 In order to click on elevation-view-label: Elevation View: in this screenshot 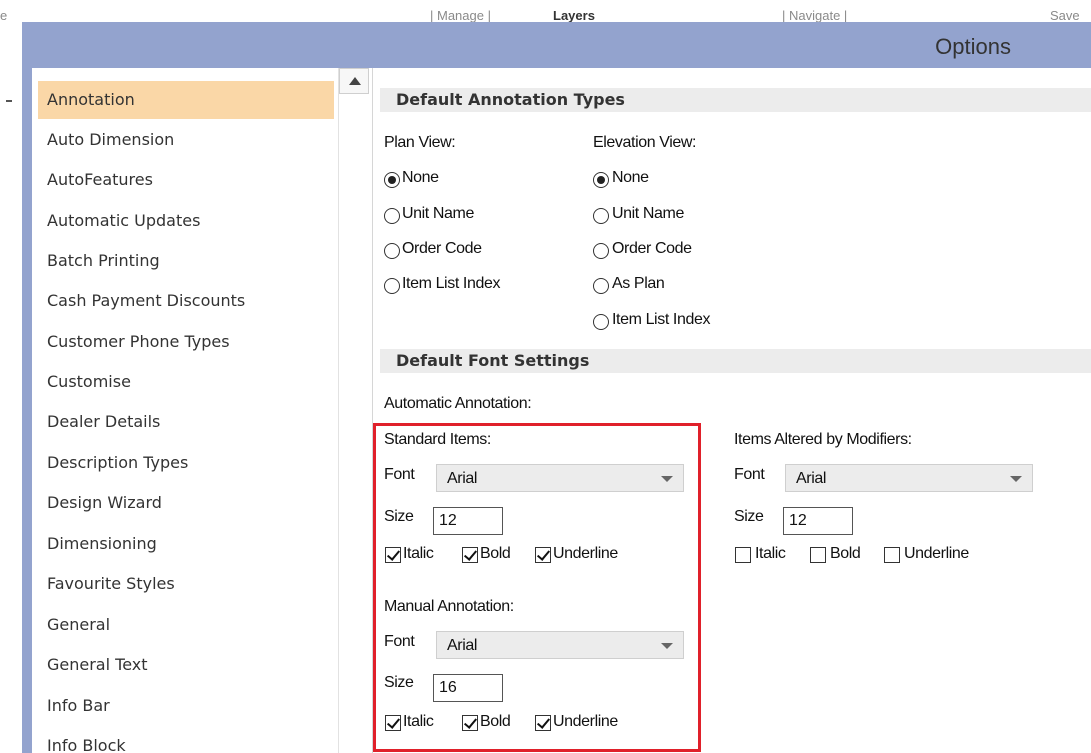, I will do `click(645, 142)`.